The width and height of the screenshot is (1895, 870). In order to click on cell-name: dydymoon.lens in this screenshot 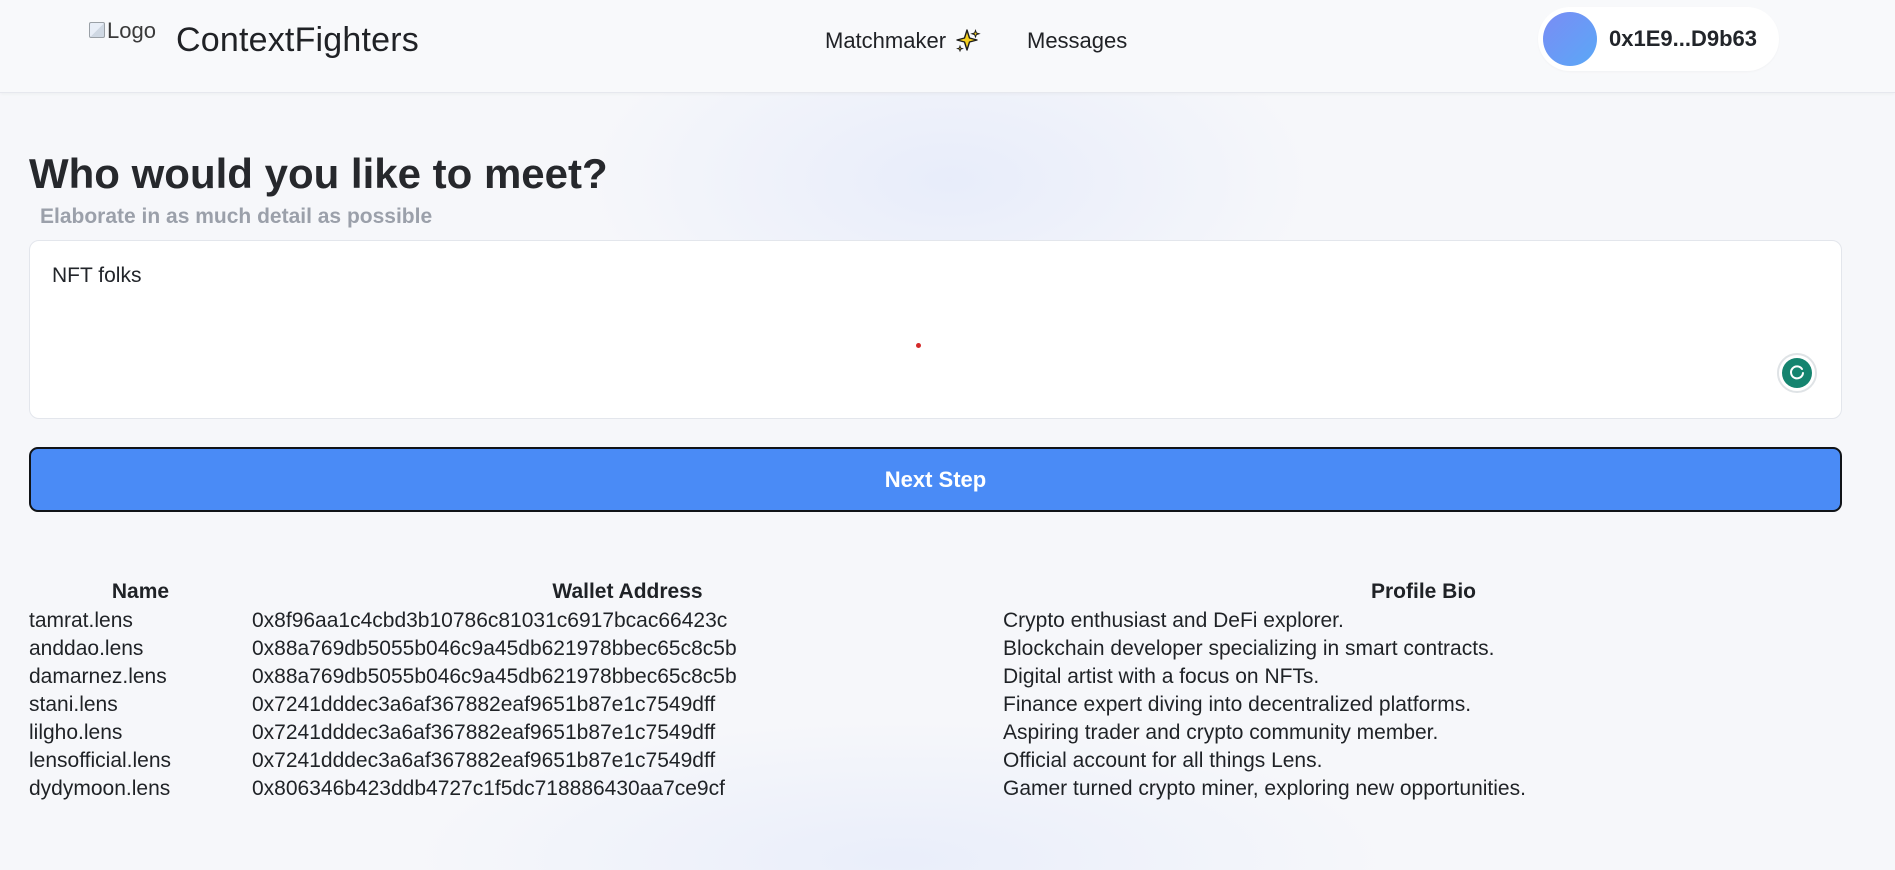, I will do `click(100, 788)`.